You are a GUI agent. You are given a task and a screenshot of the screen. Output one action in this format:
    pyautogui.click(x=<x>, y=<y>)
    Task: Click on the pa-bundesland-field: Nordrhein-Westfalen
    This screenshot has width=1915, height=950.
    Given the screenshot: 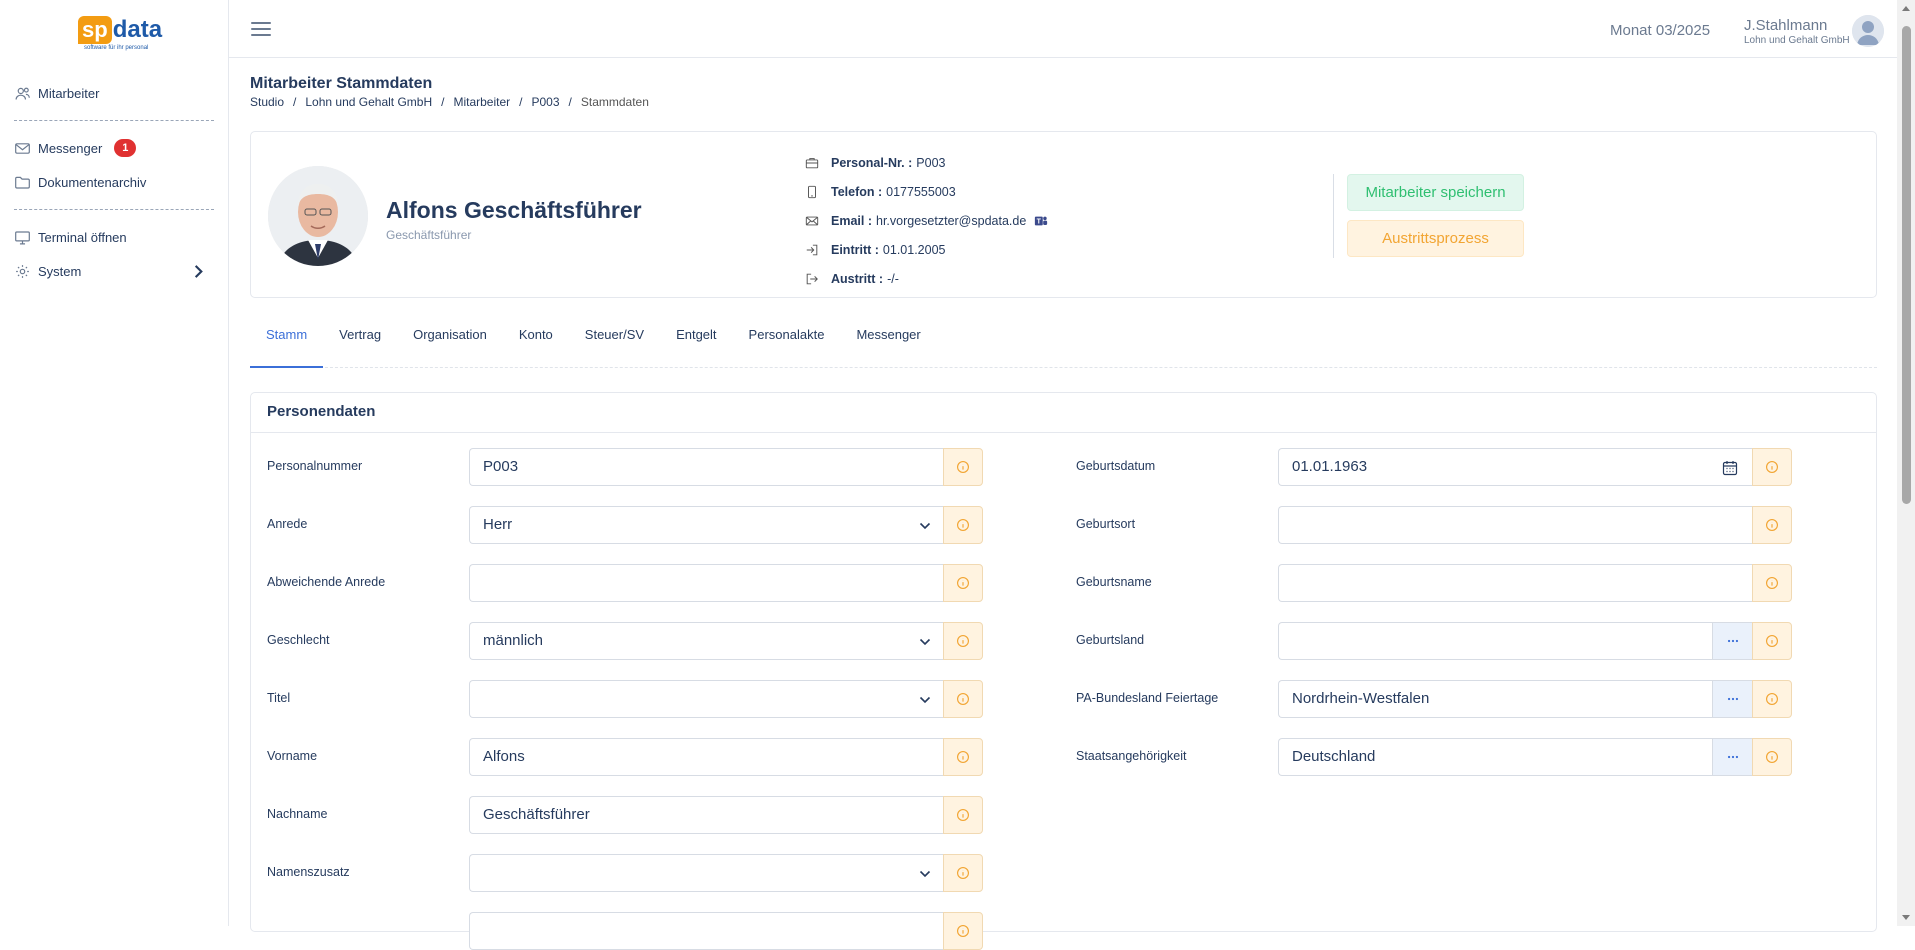 What is the action you would take?
    pyautogui.click(x=1535, y=699)
    